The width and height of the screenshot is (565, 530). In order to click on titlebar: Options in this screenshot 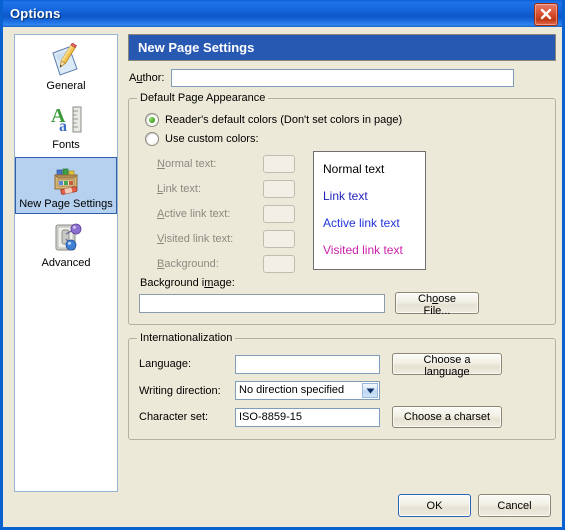, I will do `click(282, 13)`.